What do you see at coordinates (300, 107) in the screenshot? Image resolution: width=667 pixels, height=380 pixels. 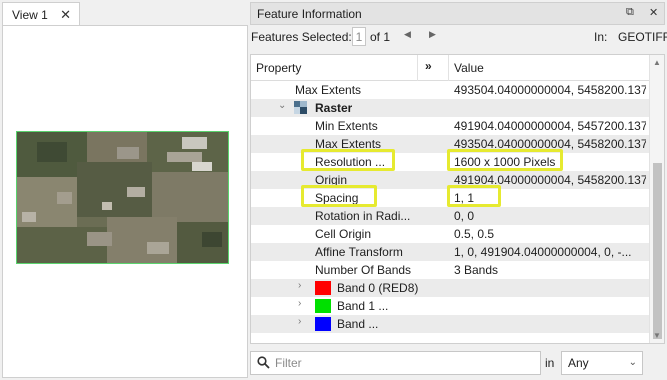 I see `raster-icon` at bounding box center [300, 107].